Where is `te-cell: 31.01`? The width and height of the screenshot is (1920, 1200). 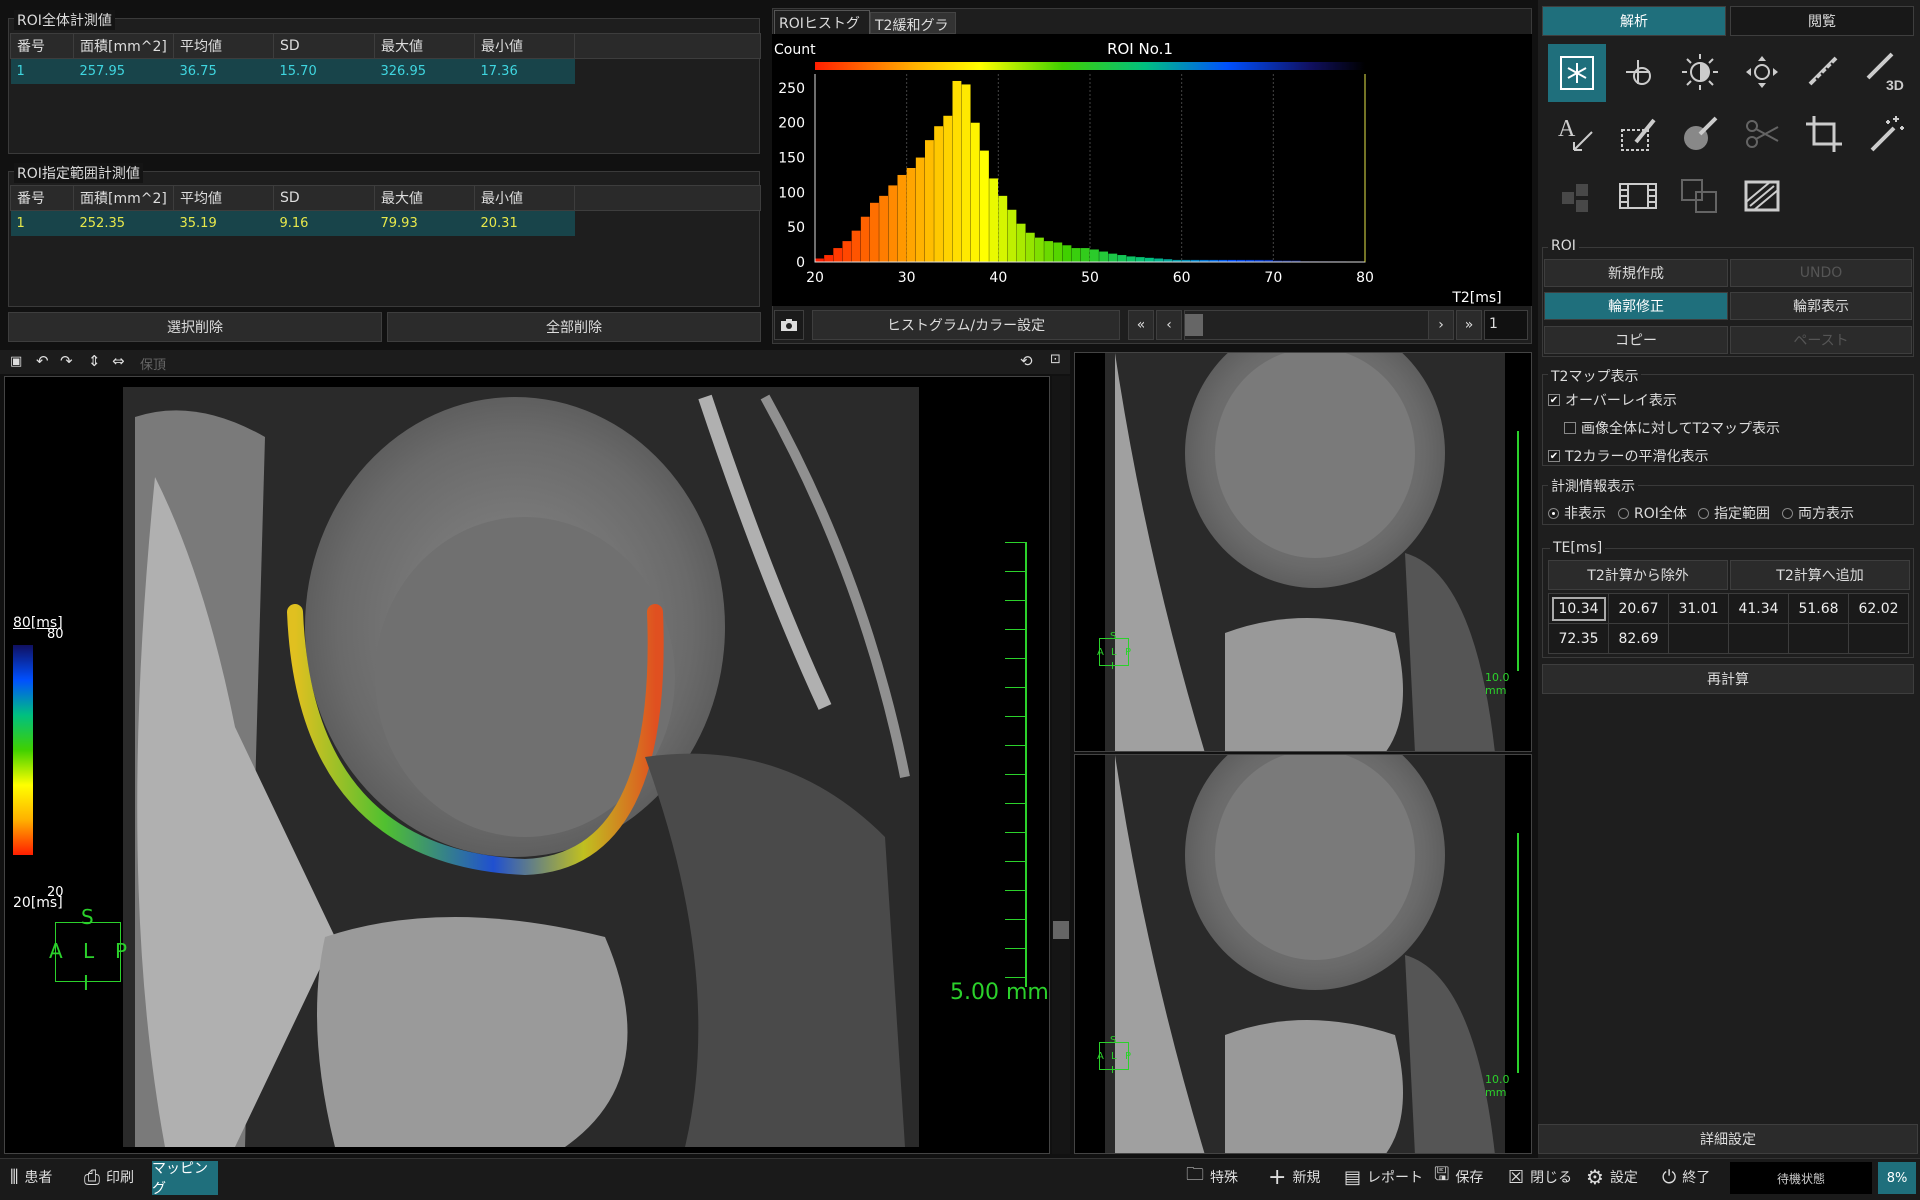
te-cell: 31.01 is located at coordinates (1698, 608).